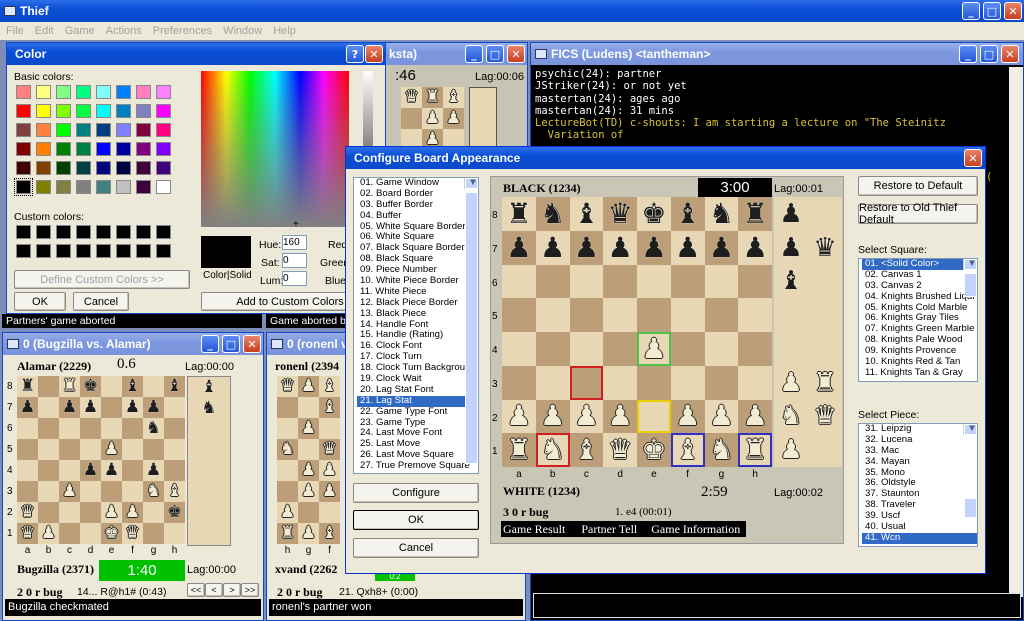 The image size is (1024, 621). Describe the element at coordinates (416, 548) in the screenshot. I see `configure-cancel-button: Cancel` at that location.